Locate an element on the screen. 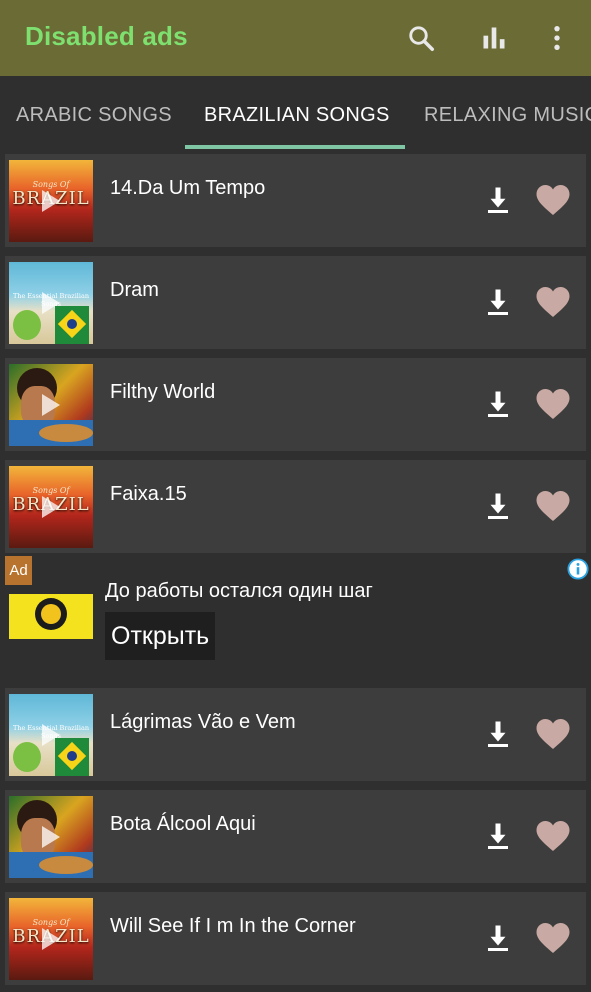 This screenshot has width=591, height=992. ad-headline: До работы остался один шаг is located at coordinates (239, 591).